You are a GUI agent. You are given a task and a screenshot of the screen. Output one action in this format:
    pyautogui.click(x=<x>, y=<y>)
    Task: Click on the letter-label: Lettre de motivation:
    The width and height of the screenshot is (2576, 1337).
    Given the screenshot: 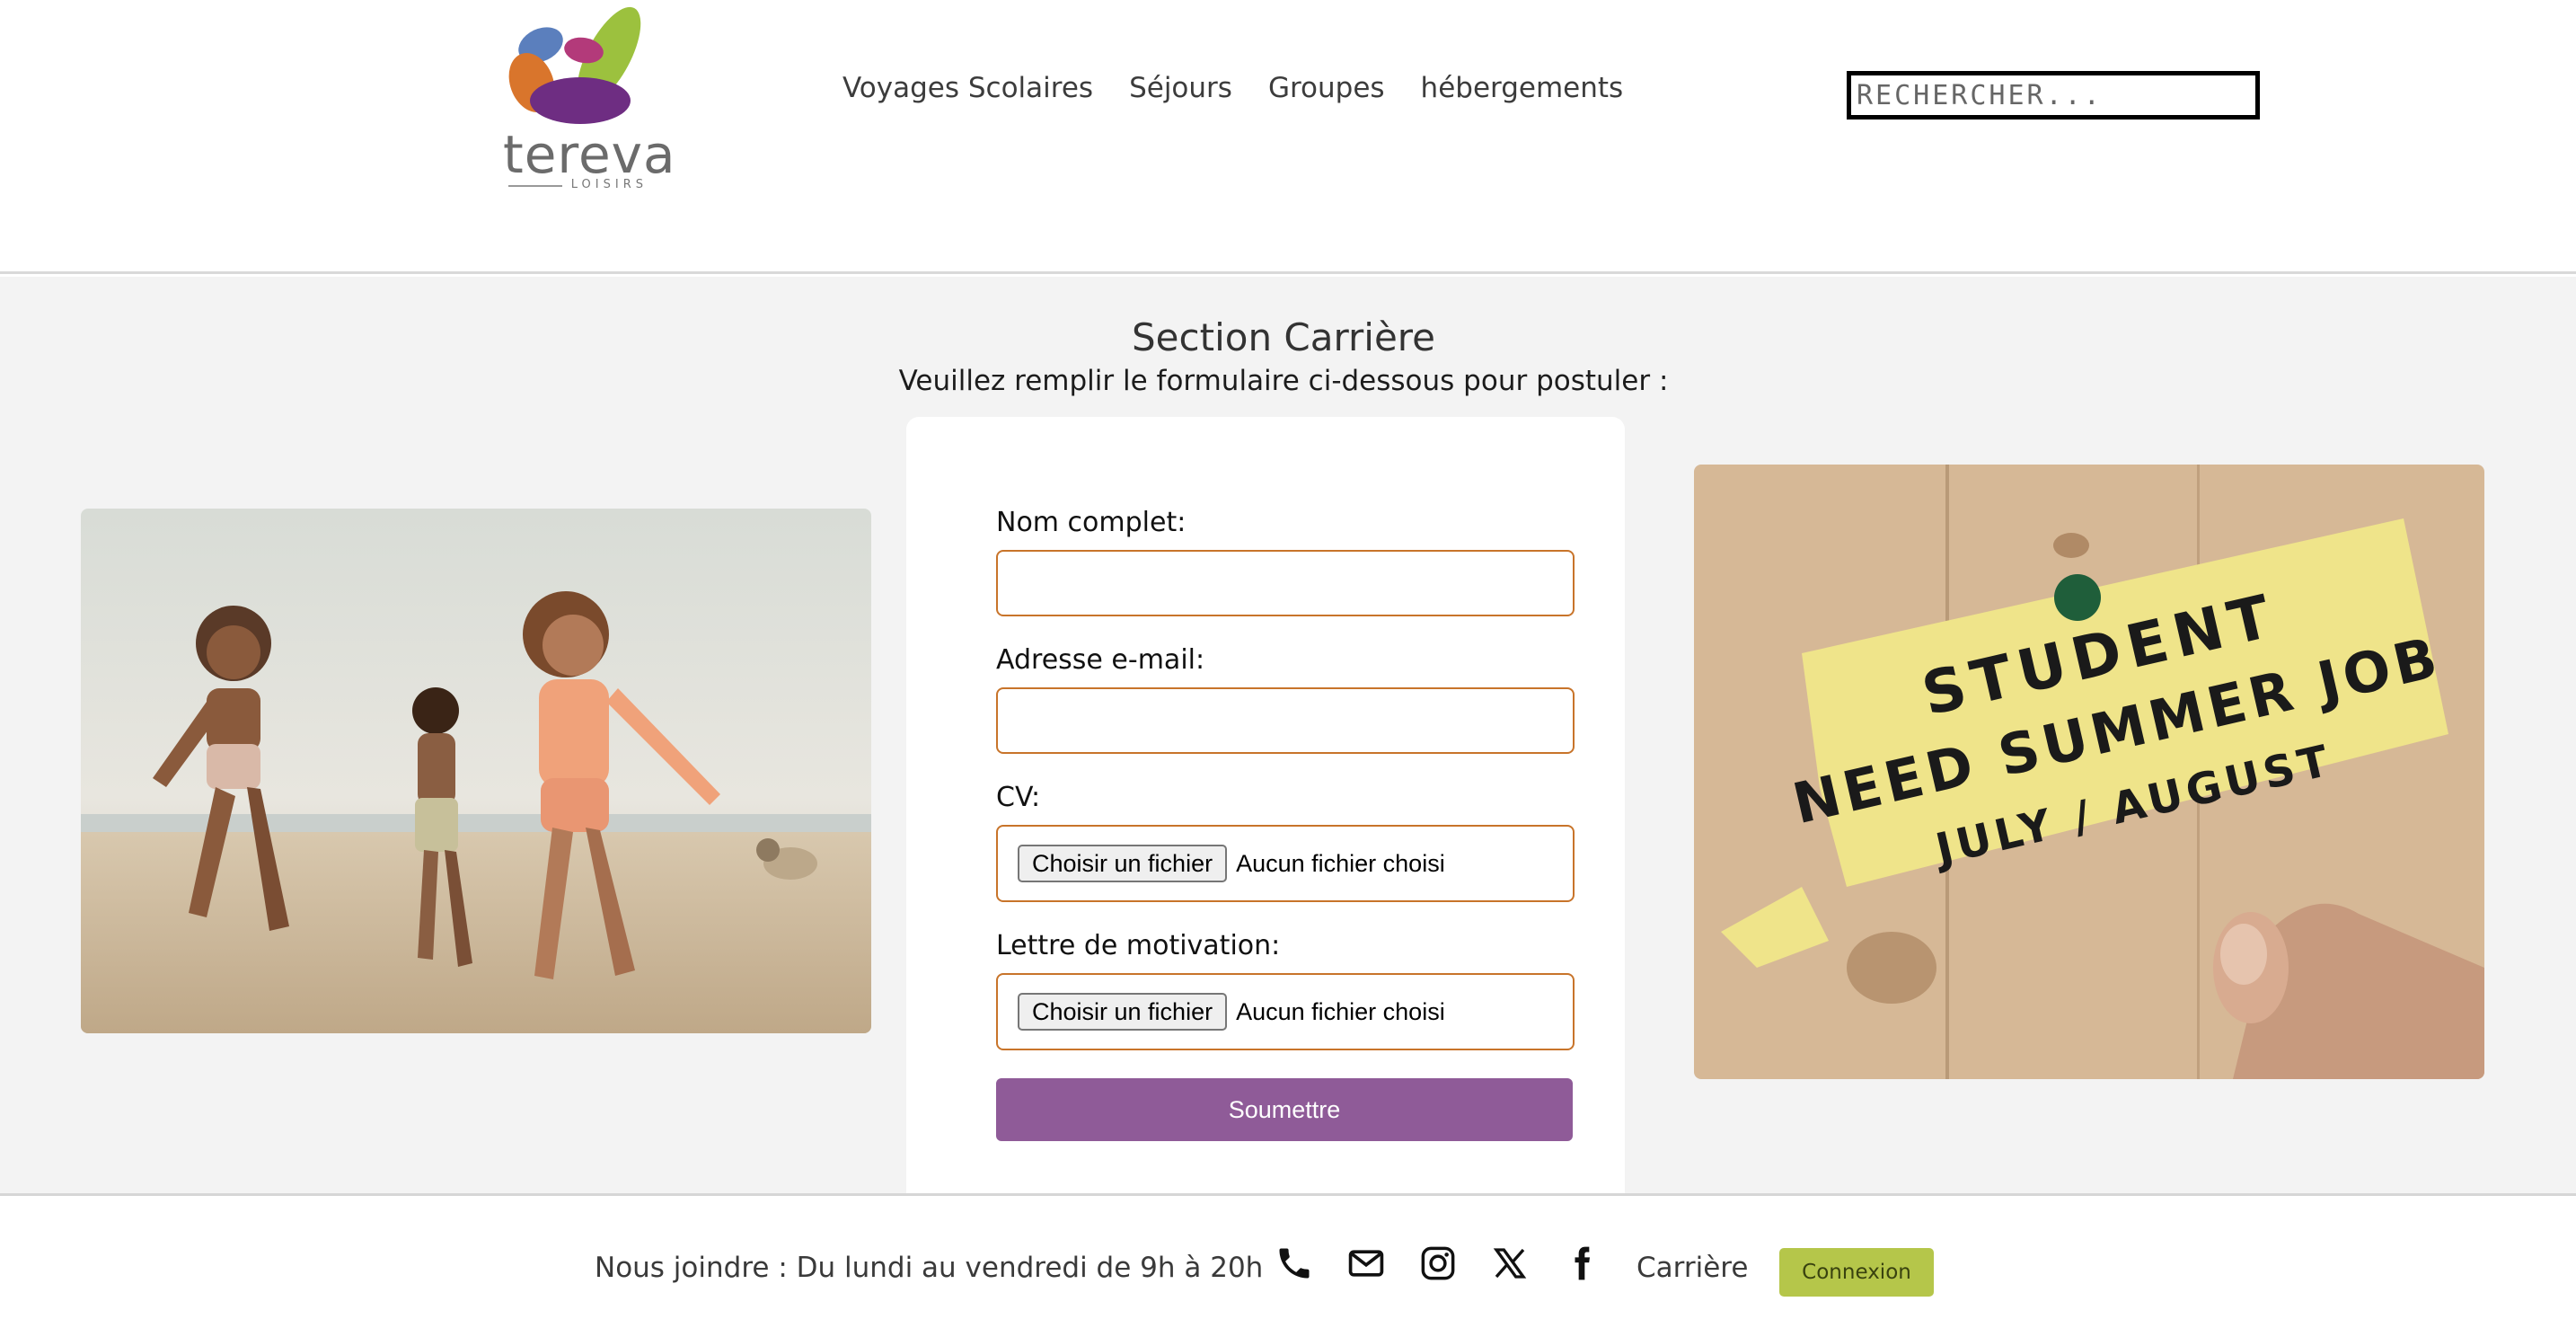 What is the action you would take?
    pyautogui.click(x=1138, y=945)
    